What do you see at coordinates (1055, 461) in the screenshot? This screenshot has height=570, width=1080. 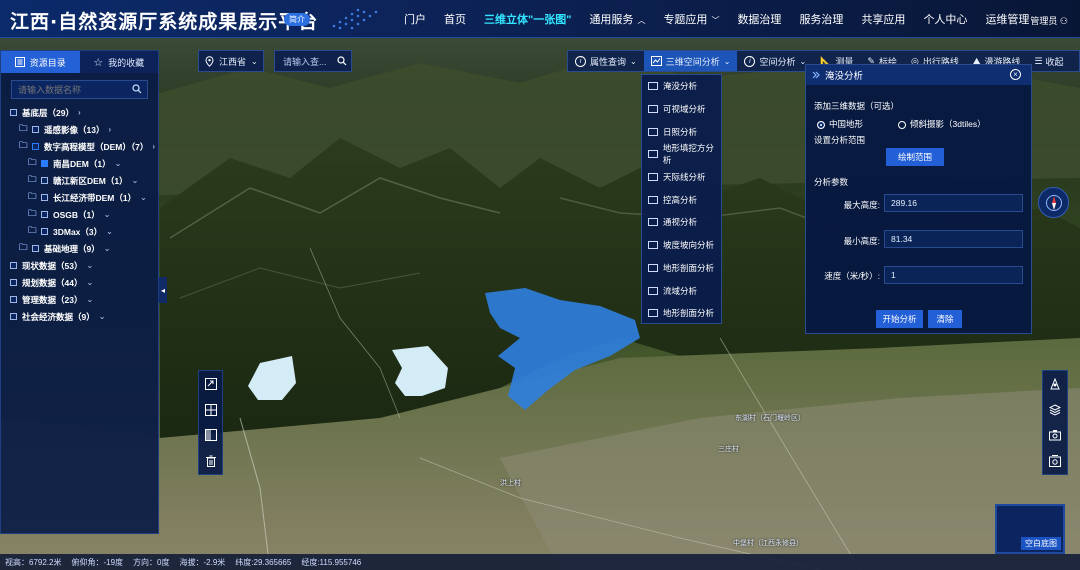 I see `screenshot-icon` at bounding box center [1055, 461].